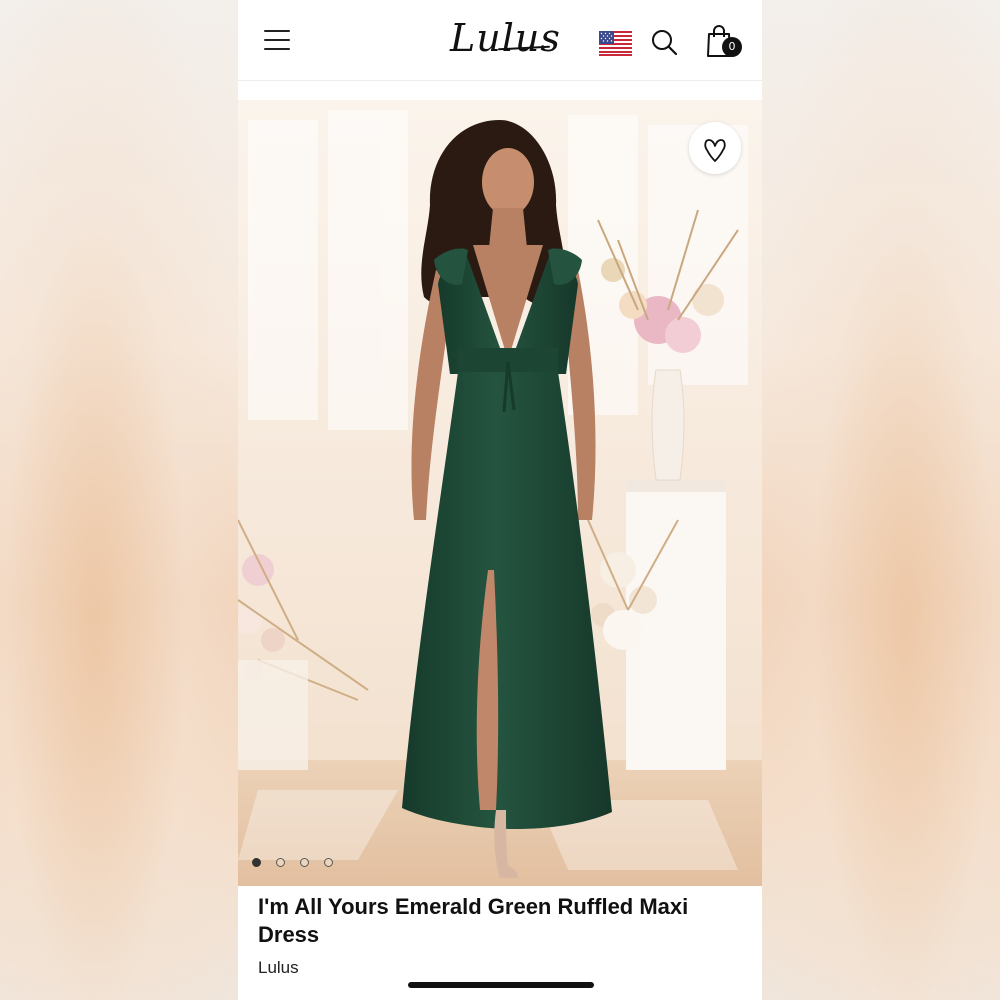  Describe the element at coordinates (501, 985) in the screenshot. I see `home-indicator` at that location.